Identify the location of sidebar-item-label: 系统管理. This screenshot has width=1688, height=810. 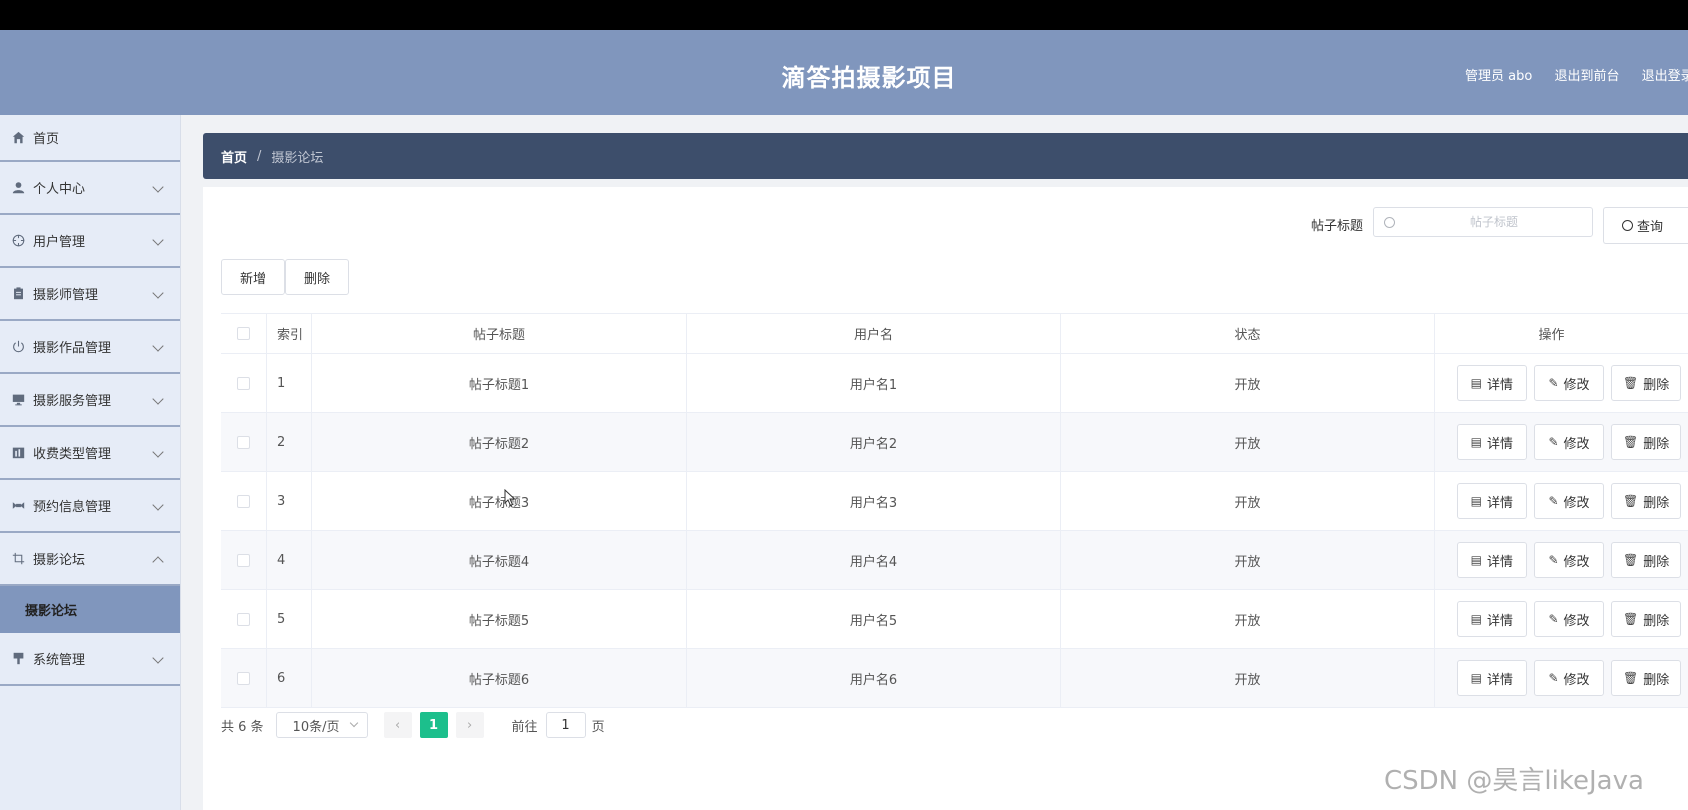
(59, 660).